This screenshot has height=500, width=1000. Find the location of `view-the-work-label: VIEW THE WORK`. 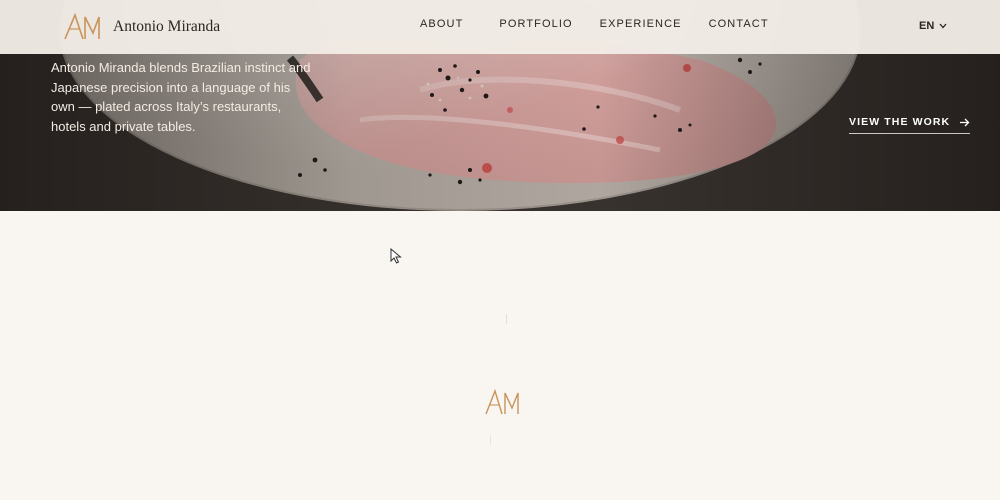

view-the-work-label: VIEW THE WORK is located at coordinates (900, 122).